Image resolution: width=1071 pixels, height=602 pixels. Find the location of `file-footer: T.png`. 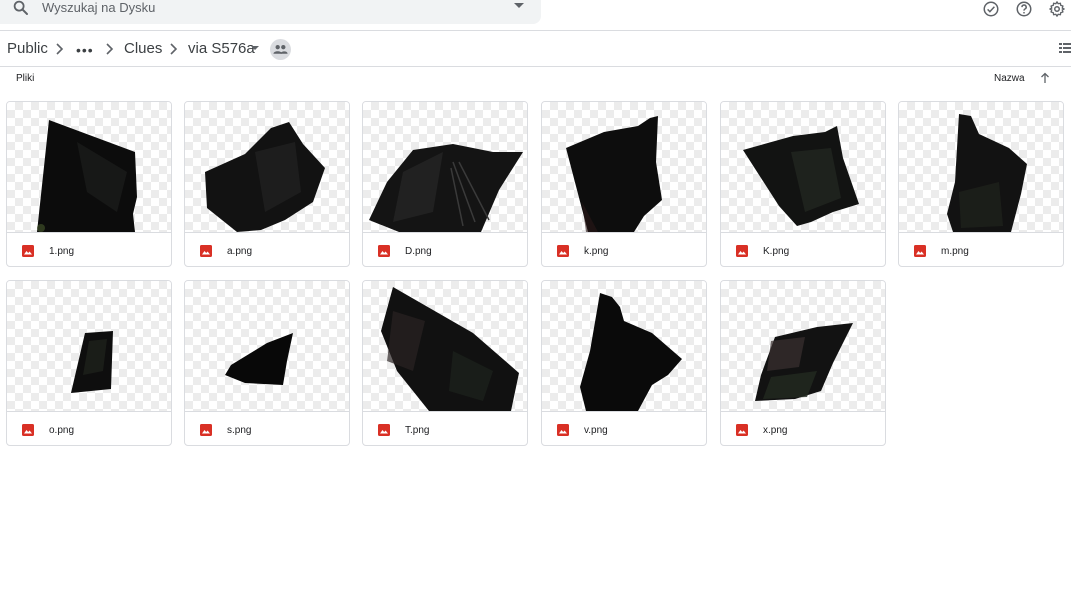

file-footer: T.png is located at coordinates (445, 428).